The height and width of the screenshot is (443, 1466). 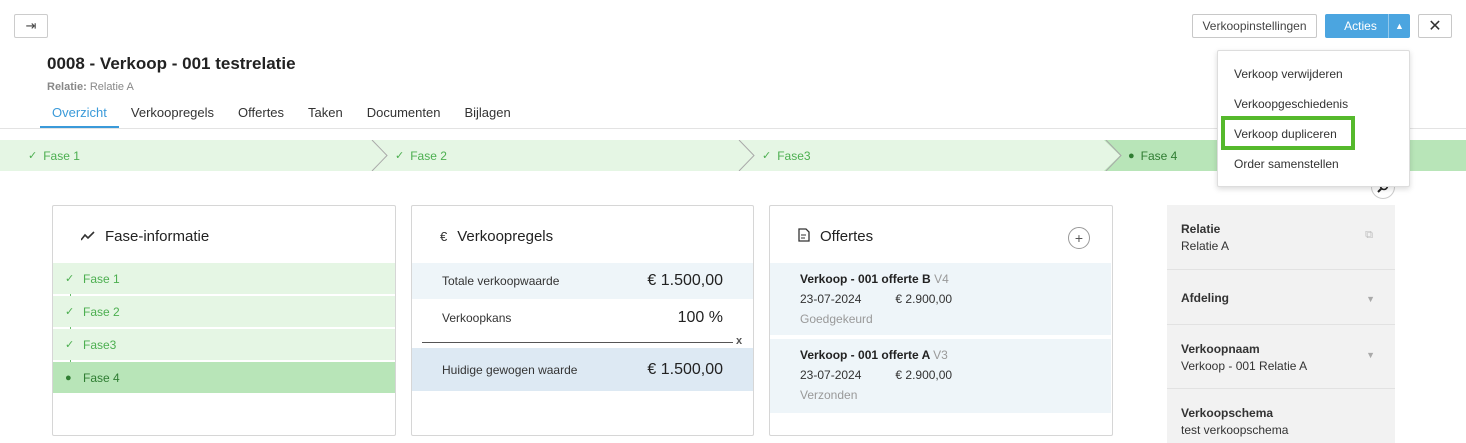 What do you see at coordinates (940, 355) in the screenshot?
I see `offerte-version: V3` at bounding box center [940, 355].